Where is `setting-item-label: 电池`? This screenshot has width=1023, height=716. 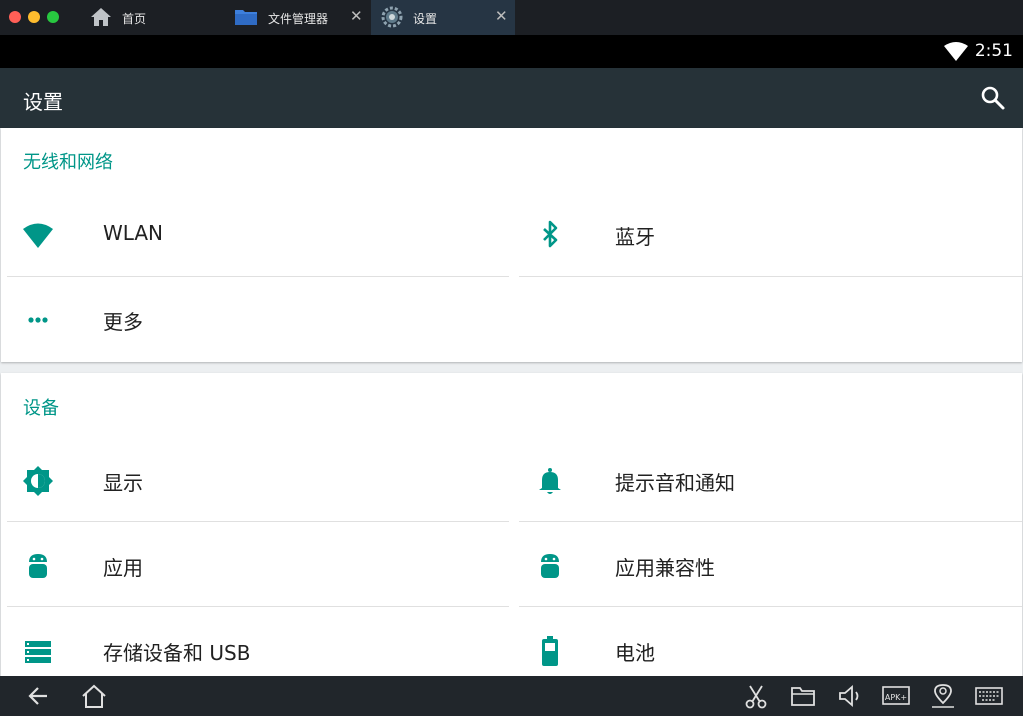
setting-item-label: 电池 is located at coordinates (635, 653).